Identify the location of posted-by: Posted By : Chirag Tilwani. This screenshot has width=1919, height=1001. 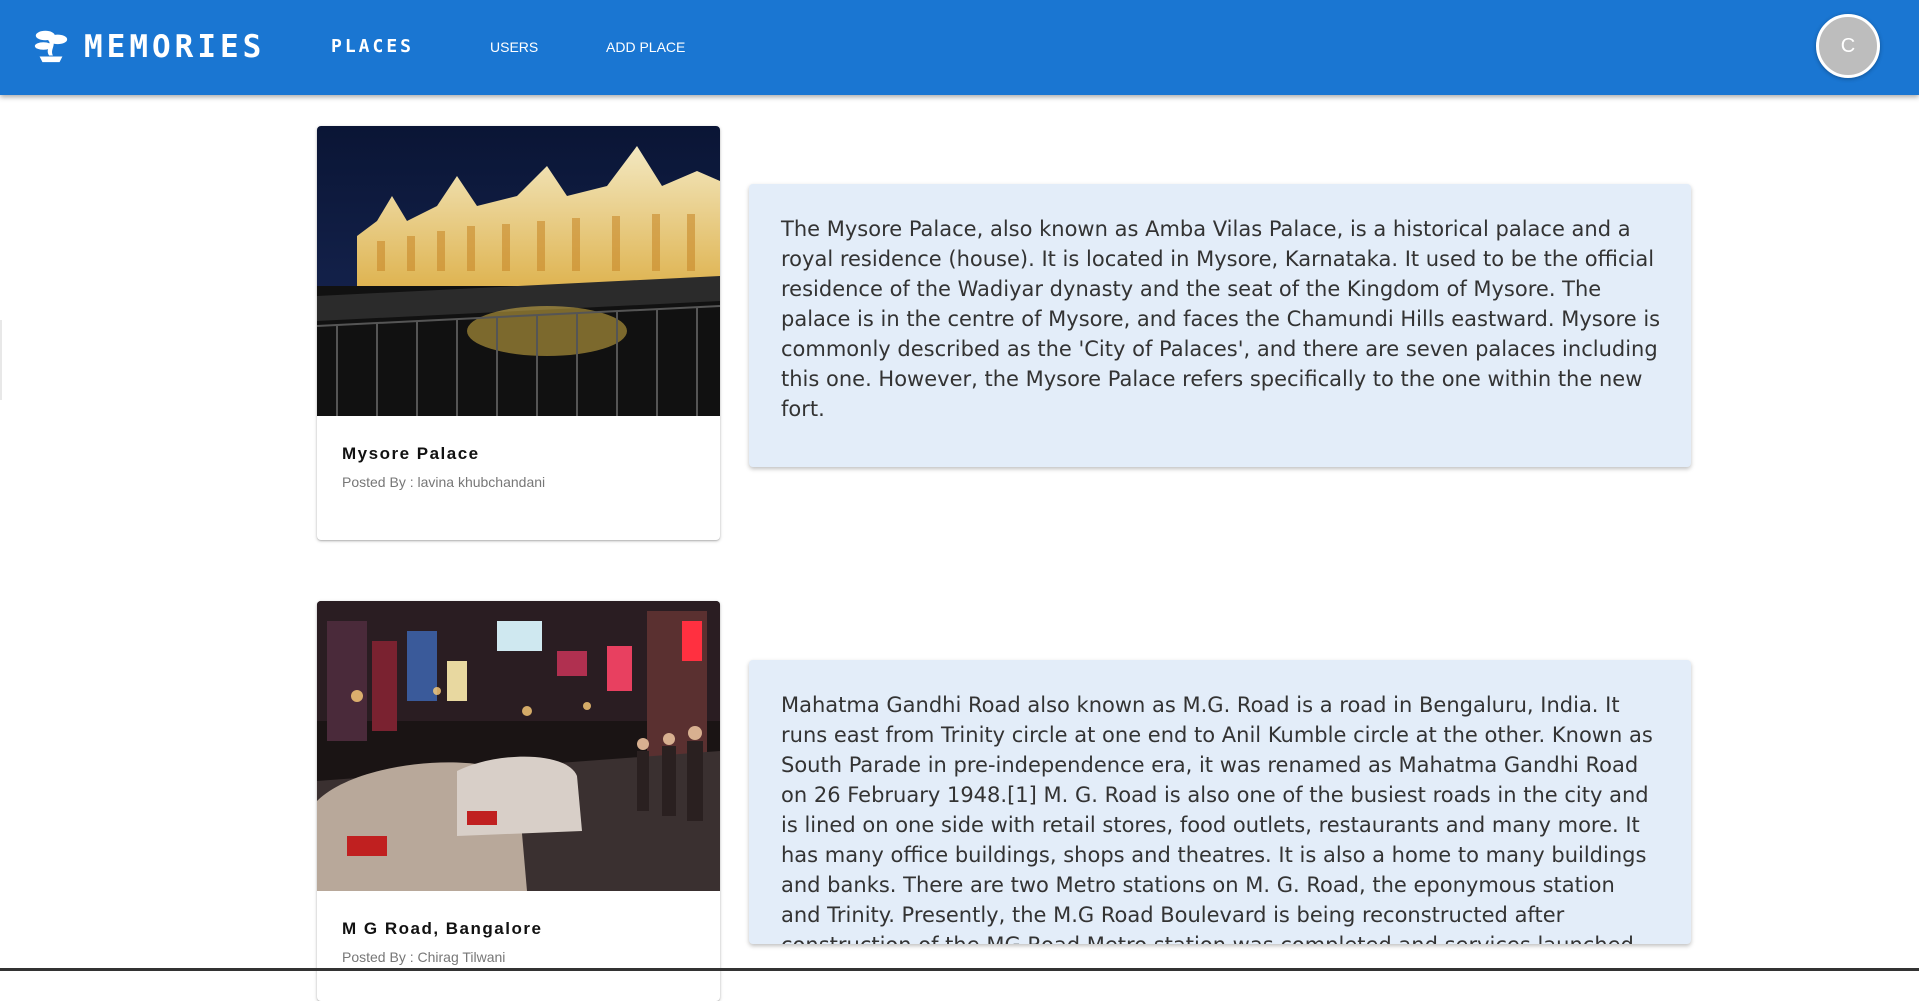
(424, 957).